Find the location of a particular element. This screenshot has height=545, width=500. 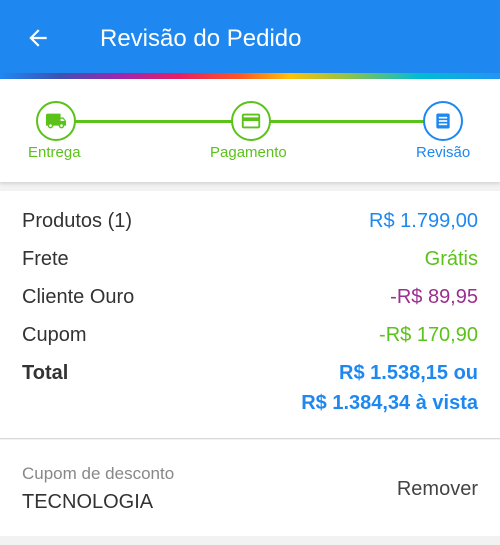

gold-client-label: Cliente Ouro is located at coordinates (78, 297).